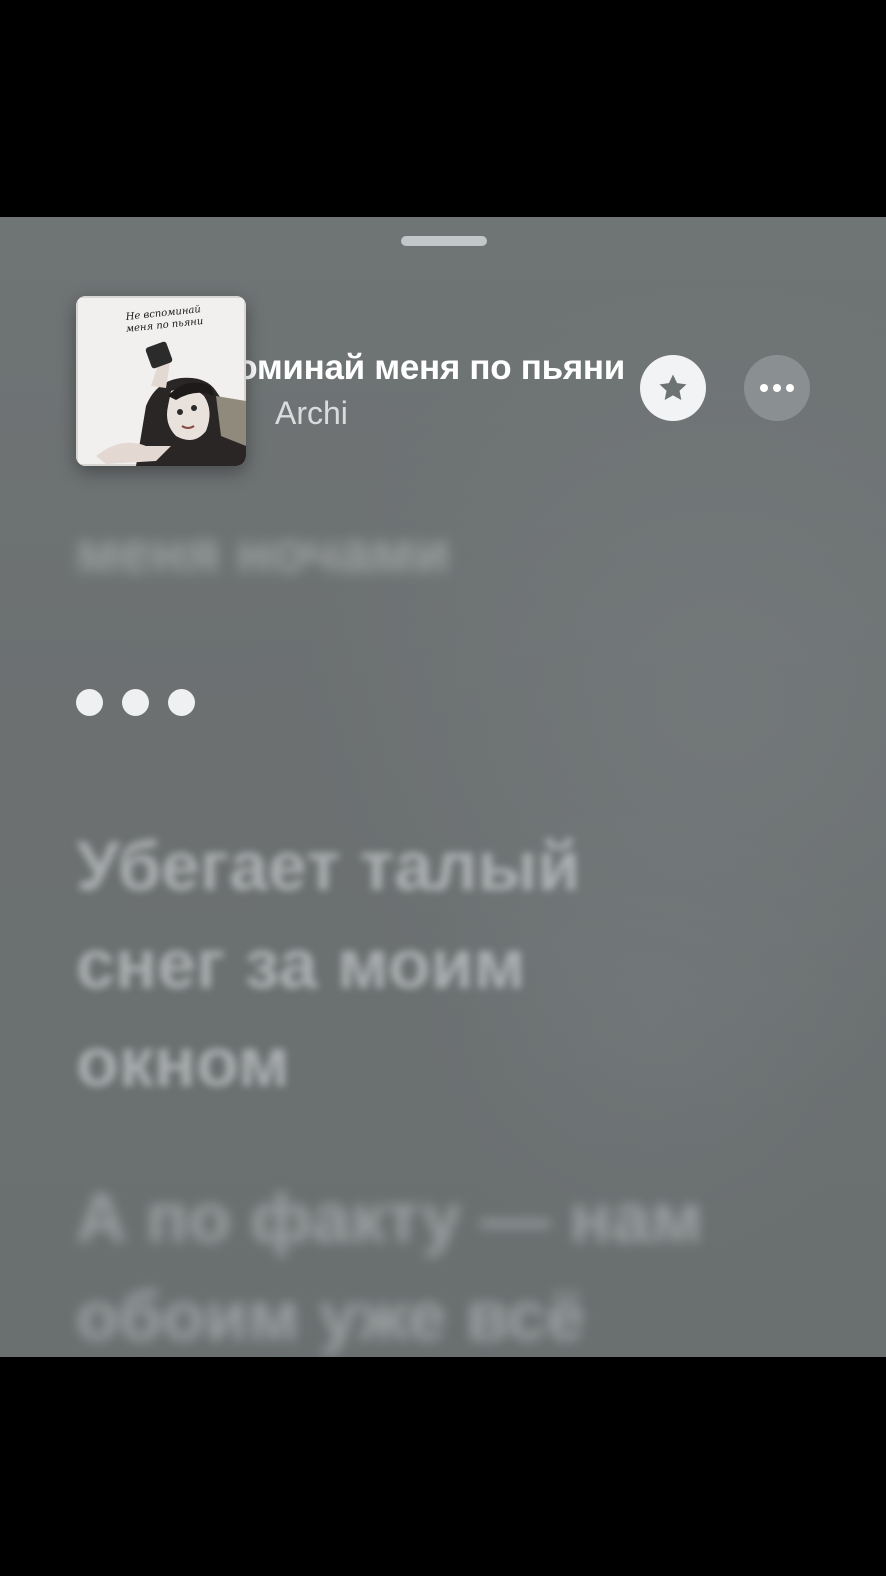 The image size is (886, 1576). I want to click on song-title-text: Не вспоминай меня по пьяни, so click(432, 367).